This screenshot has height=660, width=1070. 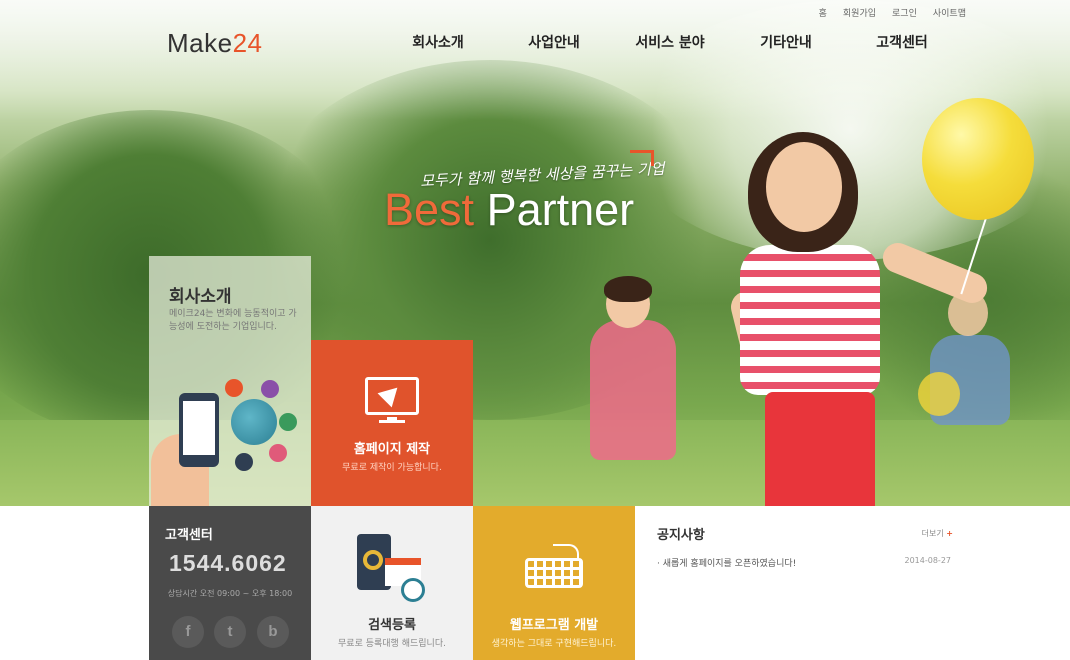 I want to click on utility-home-link: 홈, so click(x=823, y=12).